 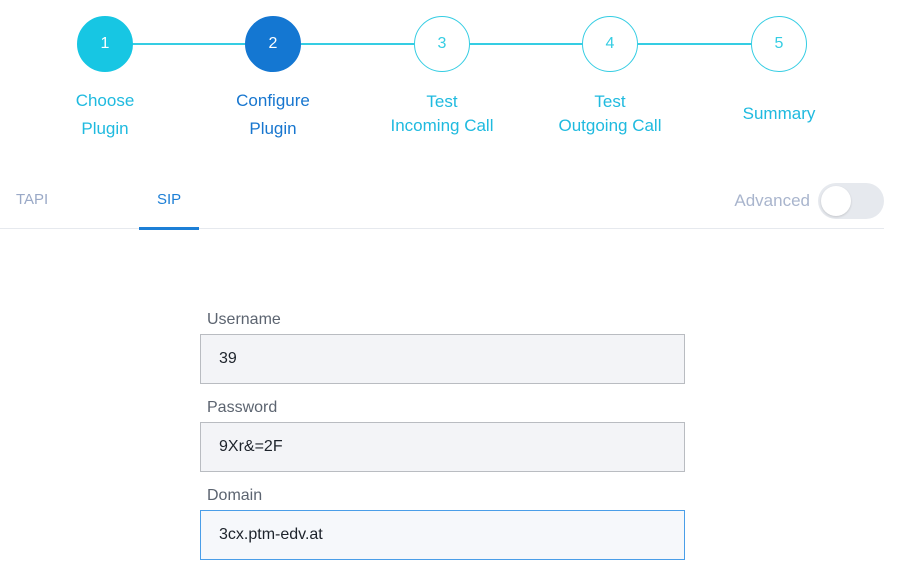 I want to click on advanced-toggle, so click(x=851, y=201).